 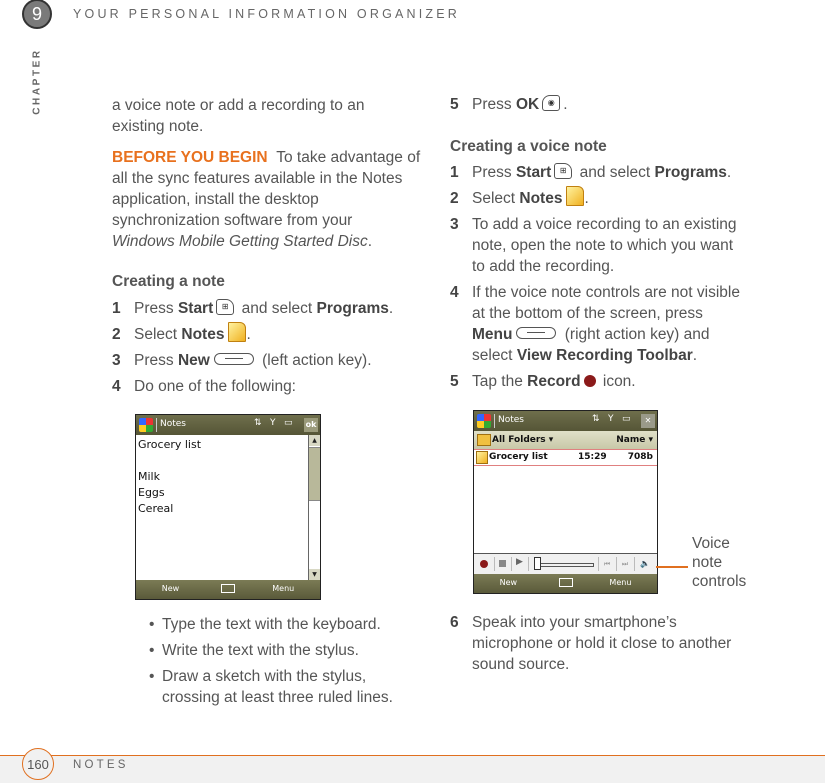 I want to click on new-label: New, so click(x=193, y=360).